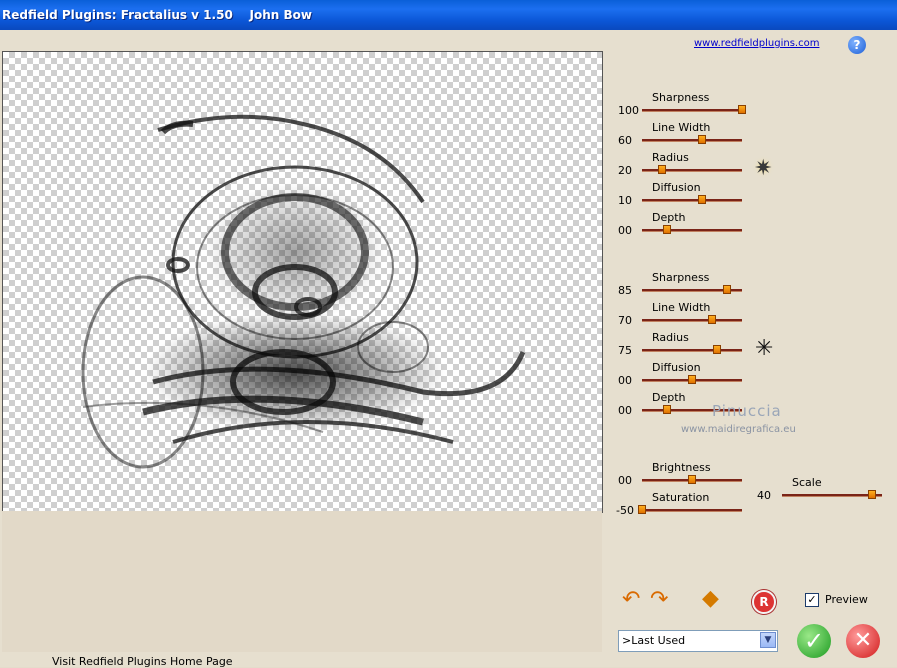  I want to click on brightness-label: Brightness, so click(681, 467).